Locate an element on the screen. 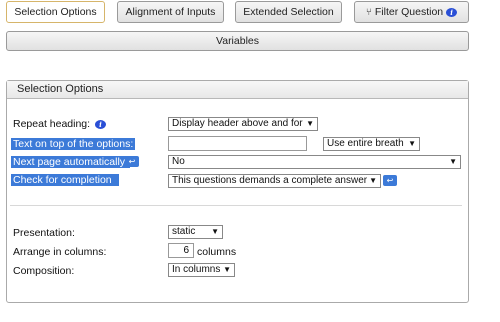 This screenshot has width=500, height=322. repeat-heading-text: Repeat heading: is located at coordinates (52, 124).